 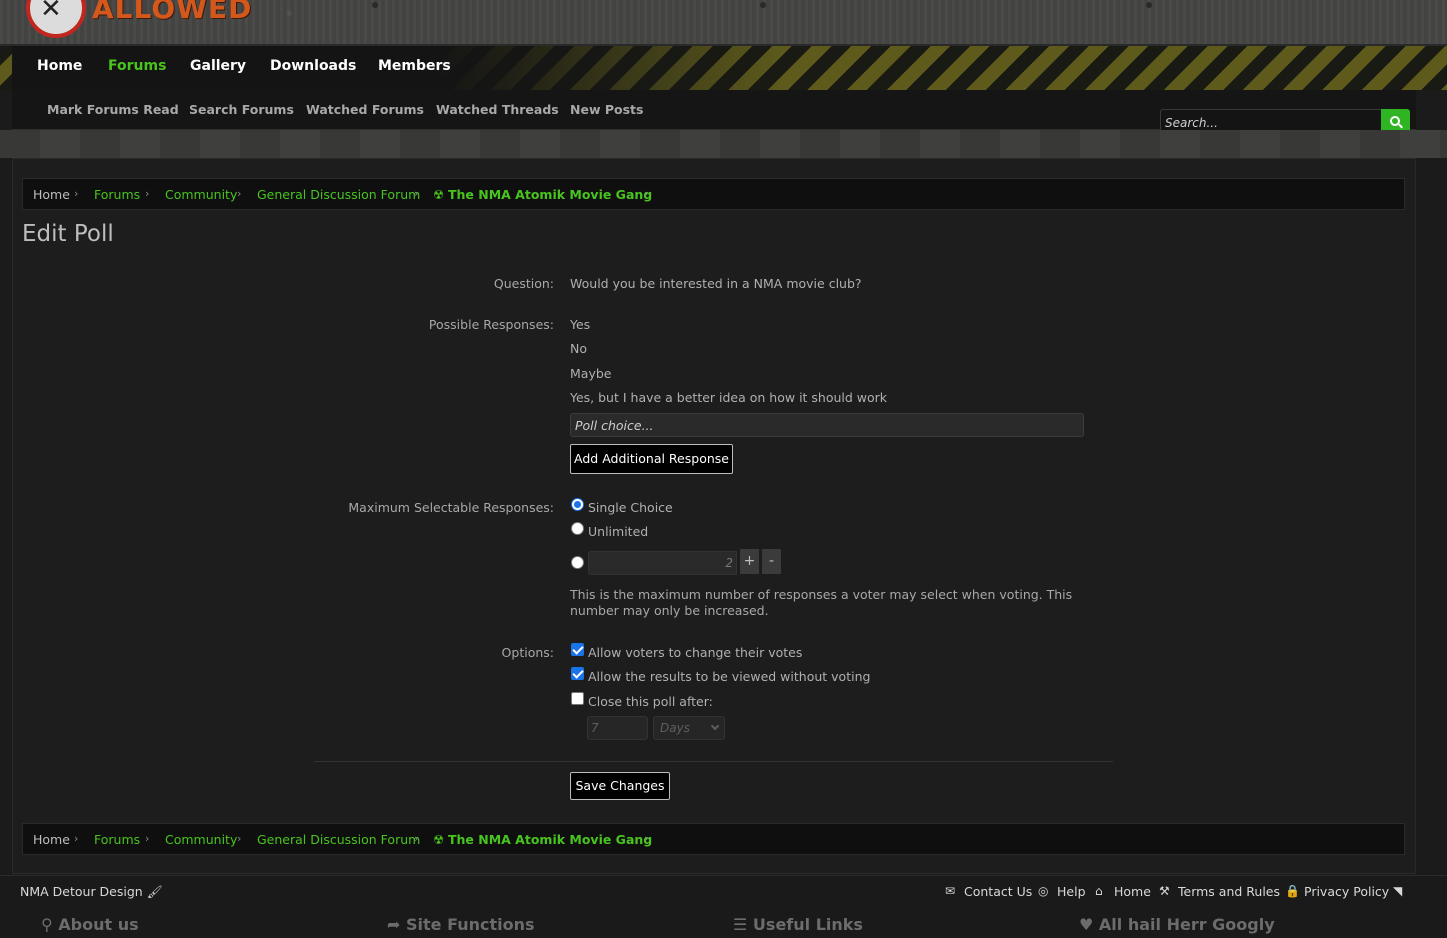 I want to click on close-after-unit-value: Days, so click(x=675, y=728).